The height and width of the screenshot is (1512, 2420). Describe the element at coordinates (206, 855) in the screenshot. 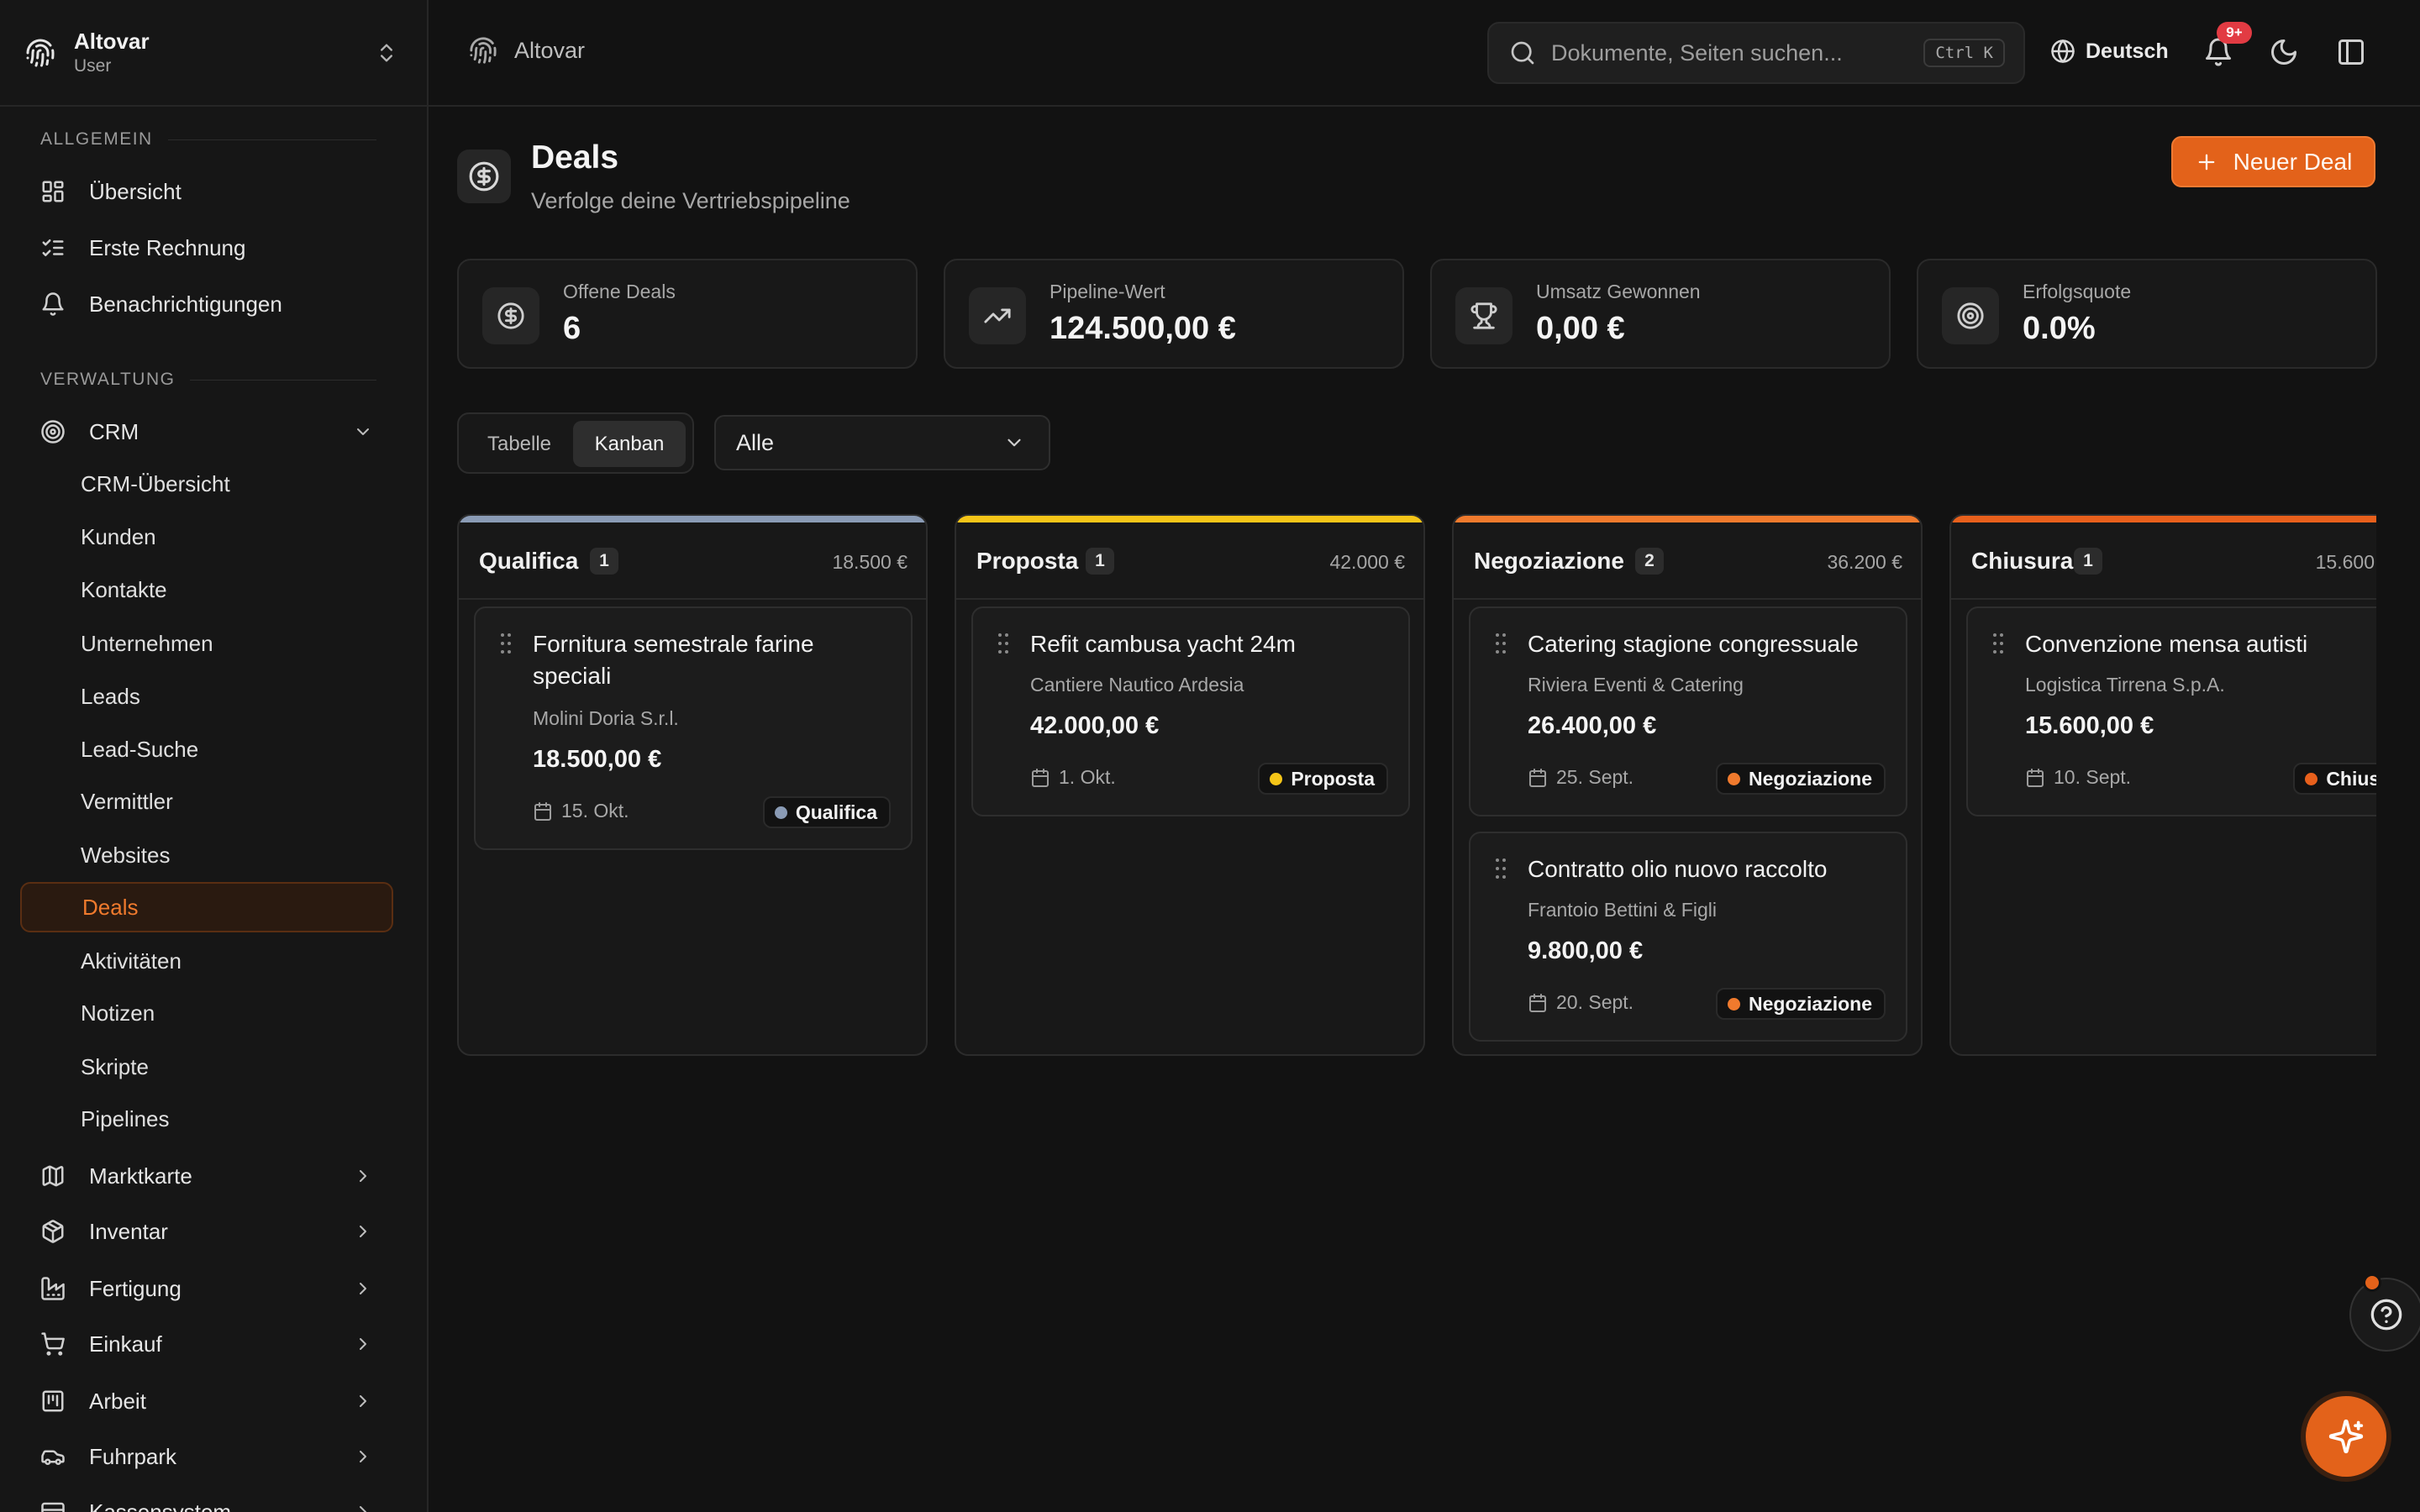

I see `sidebar-item-websites: Websites` at that location.